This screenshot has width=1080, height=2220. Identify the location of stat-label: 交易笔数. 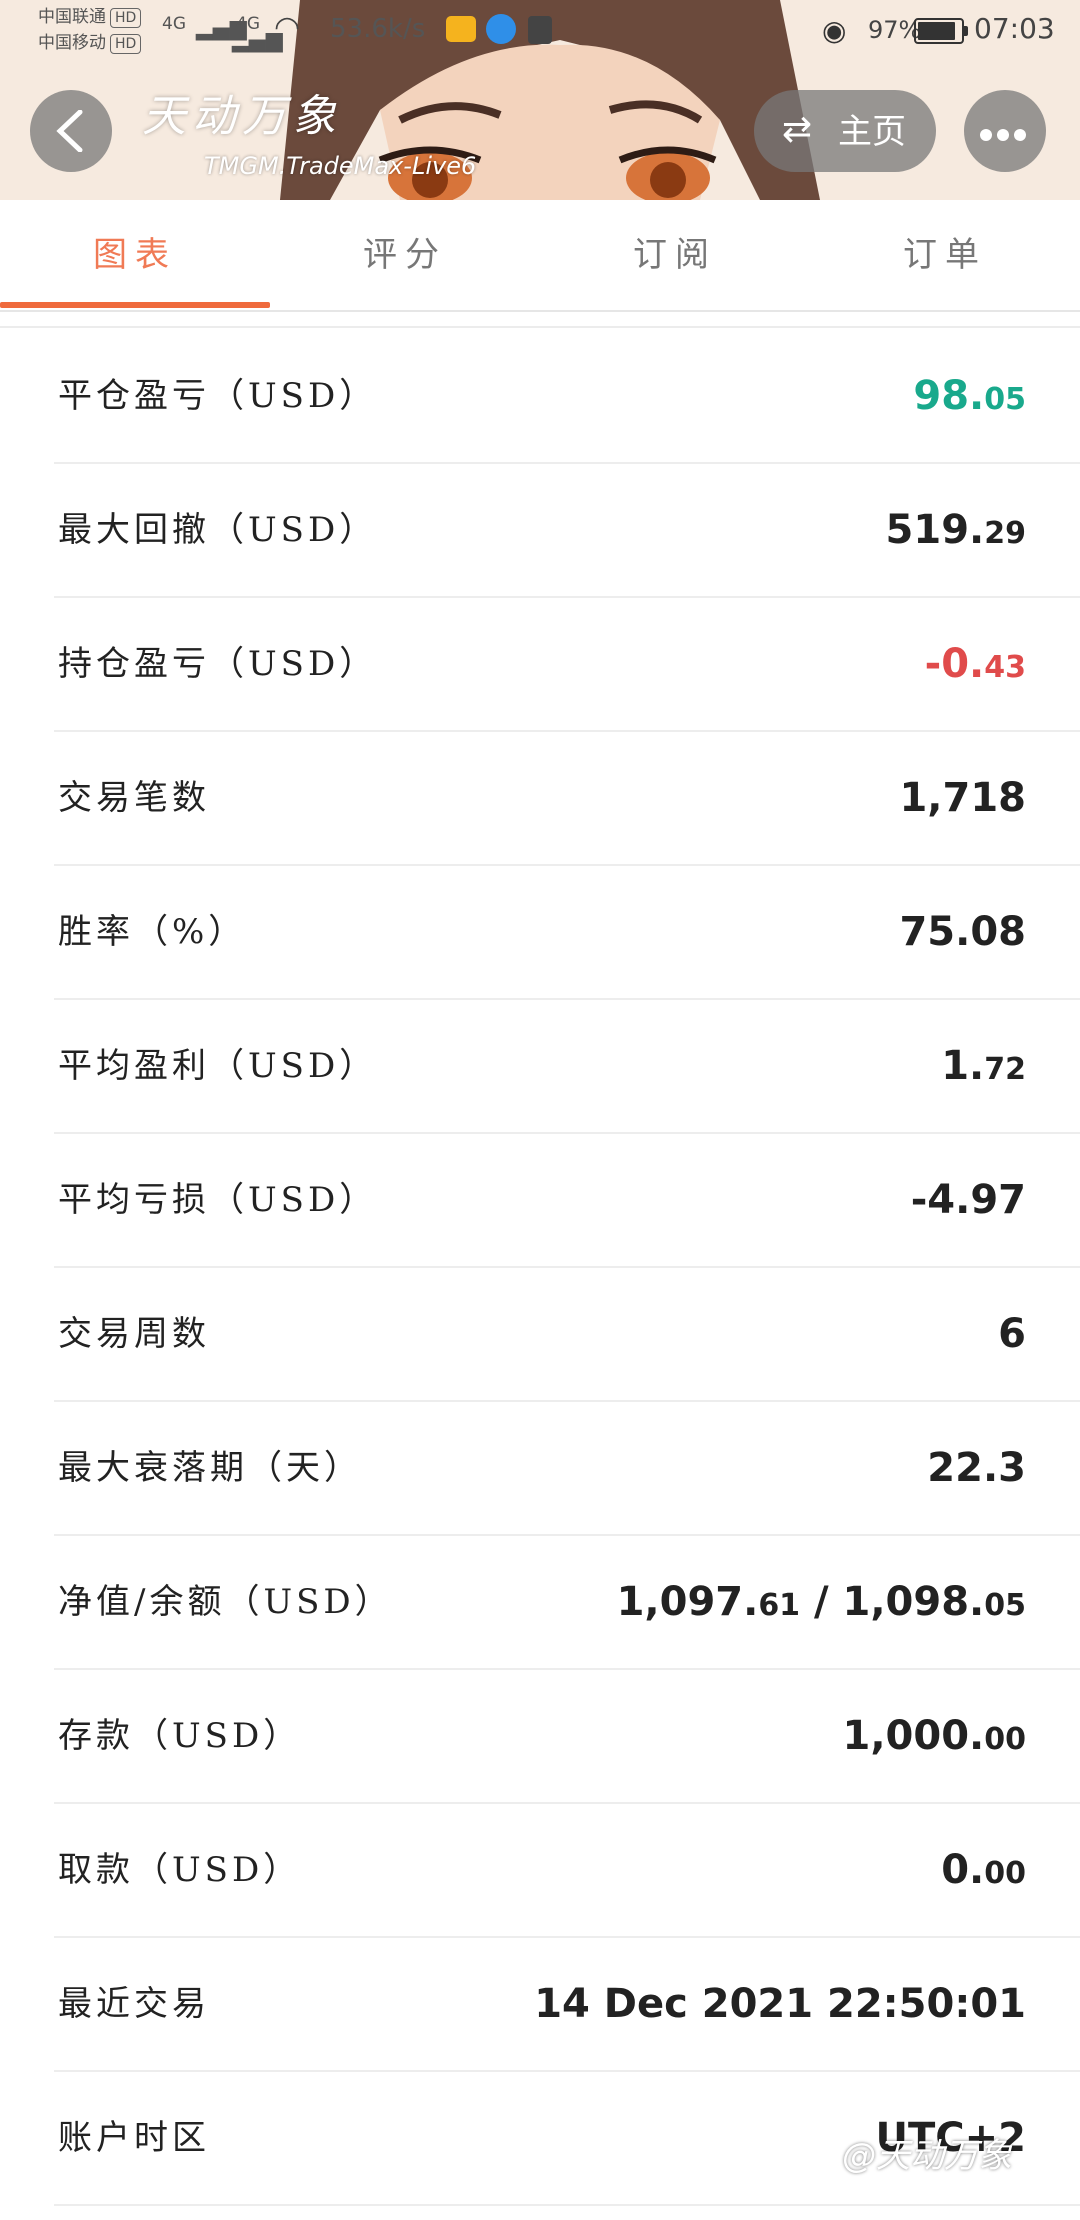
(134, 798).